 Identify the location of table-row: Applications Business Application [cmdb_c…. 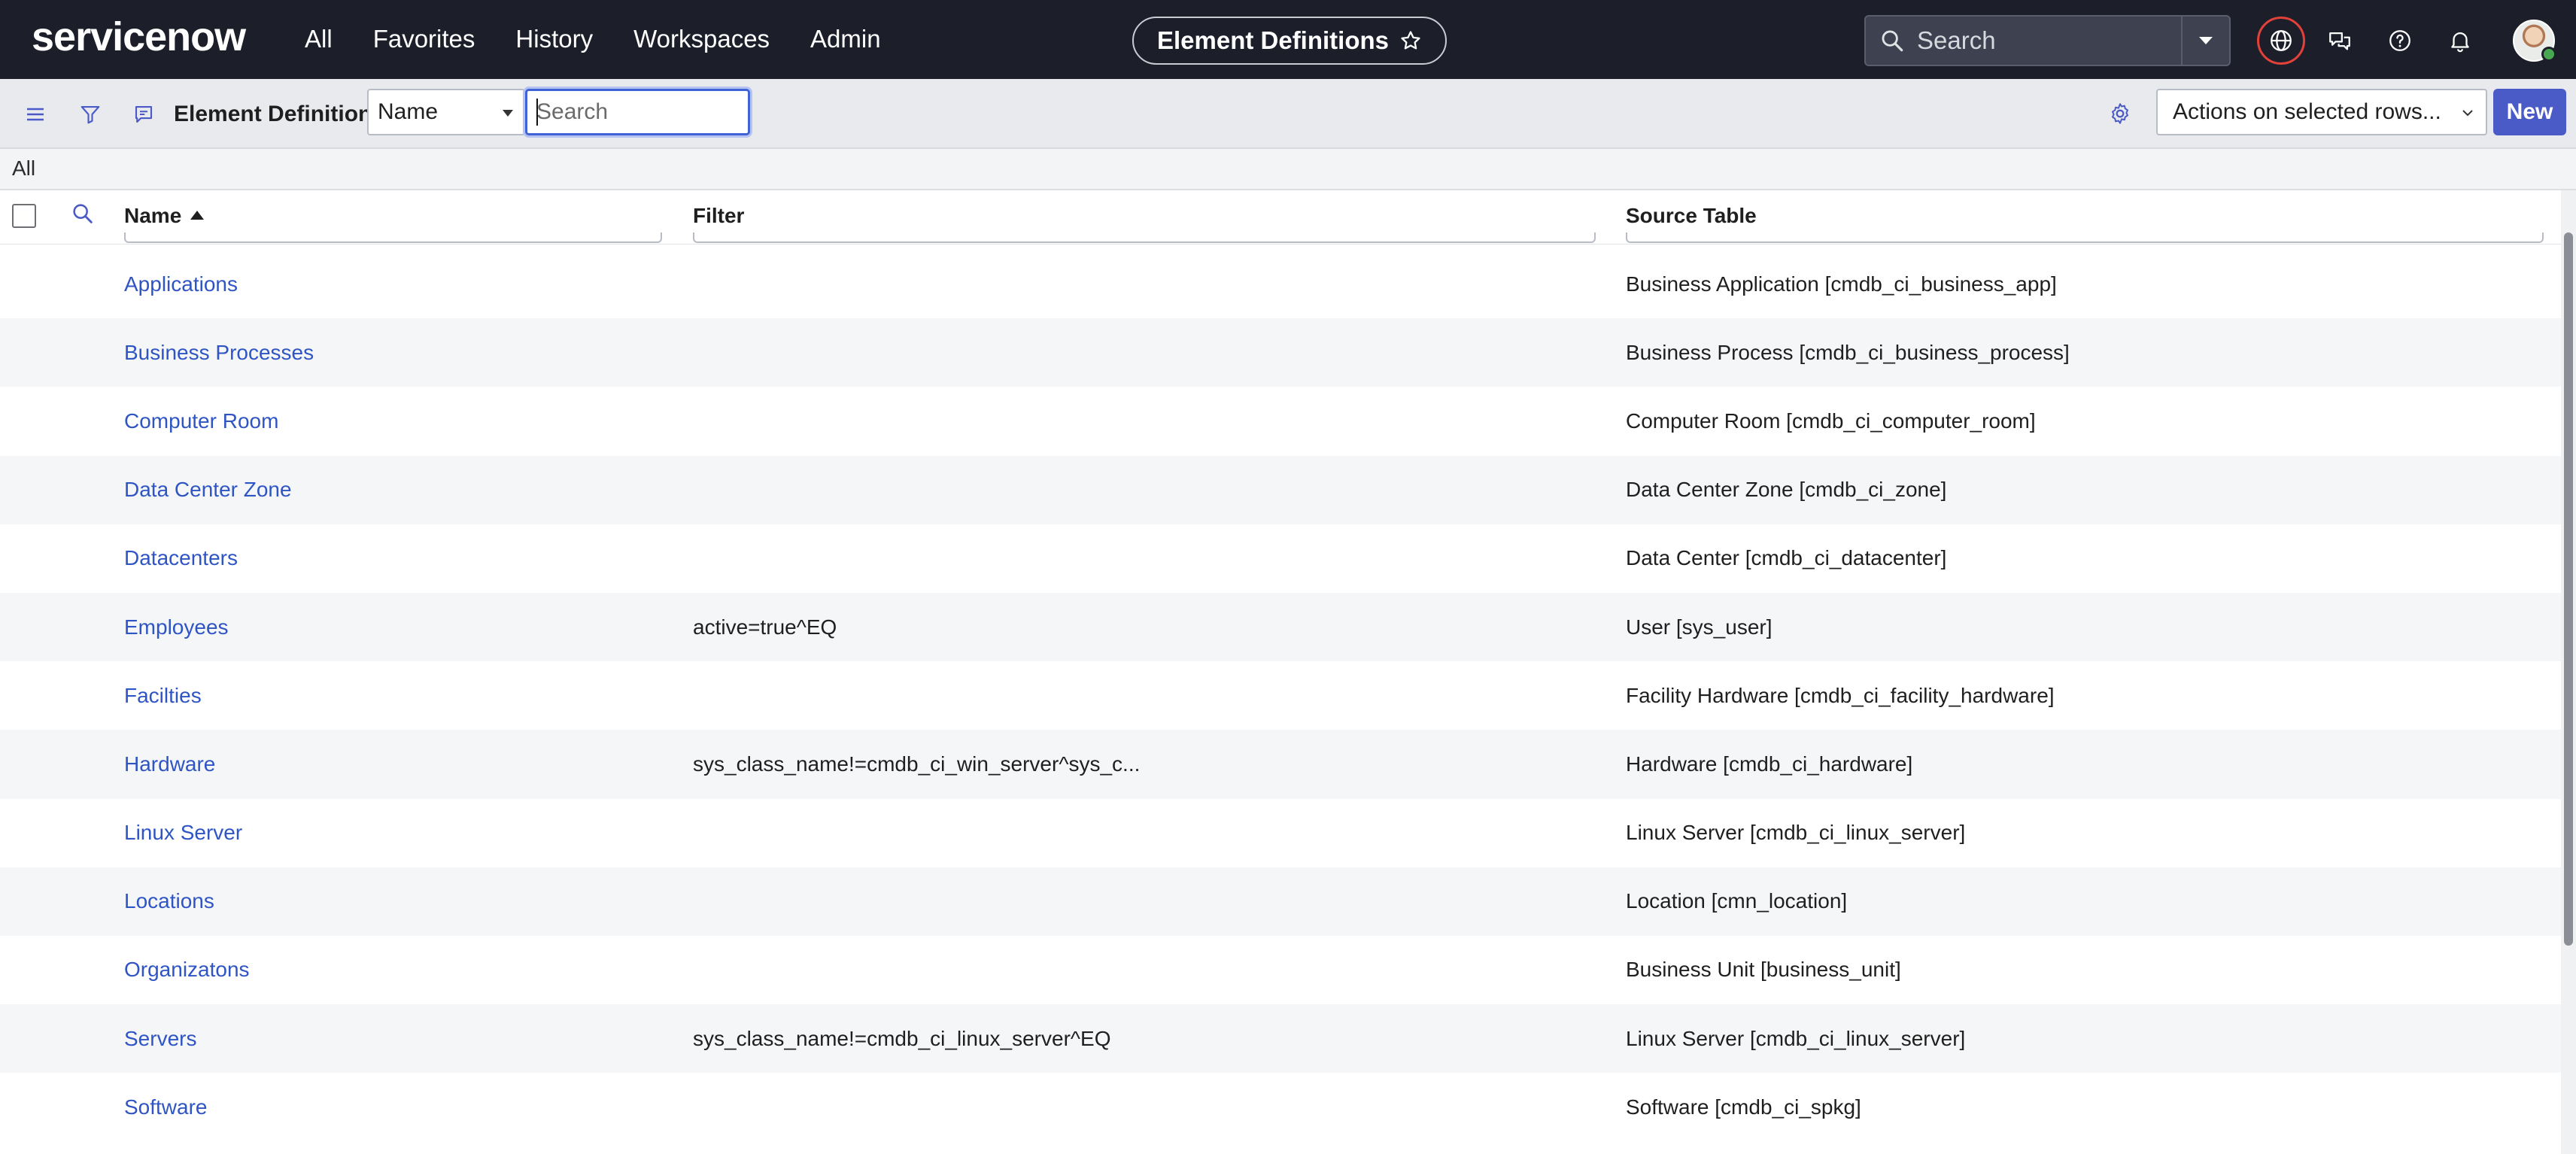
(1280, 284).